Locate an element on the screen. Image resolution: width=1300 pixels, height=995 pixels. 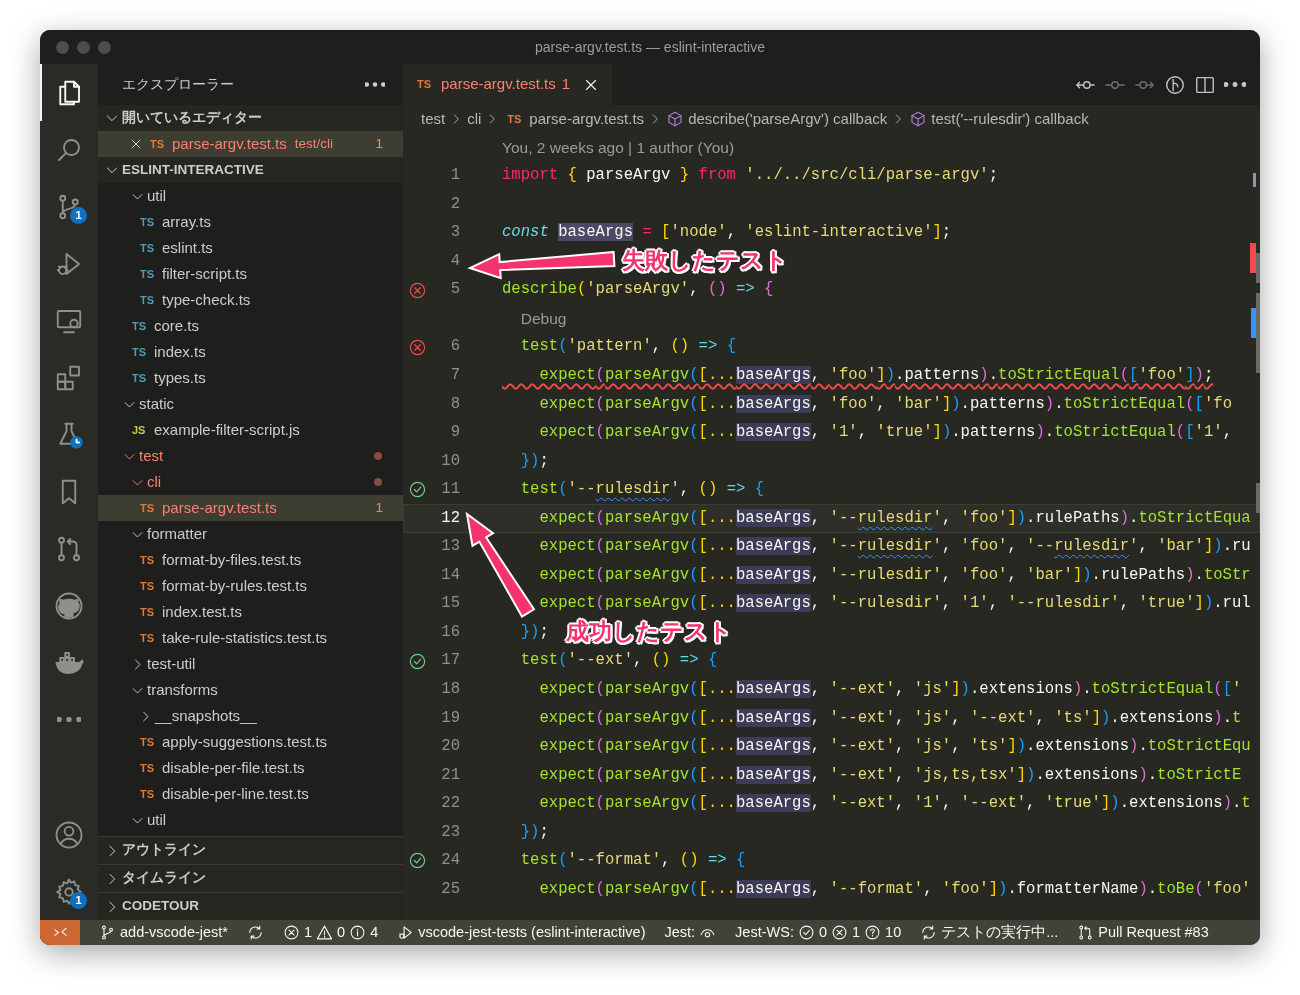
tree-item: TS type-check.ts is located at coordinates (250, 300).